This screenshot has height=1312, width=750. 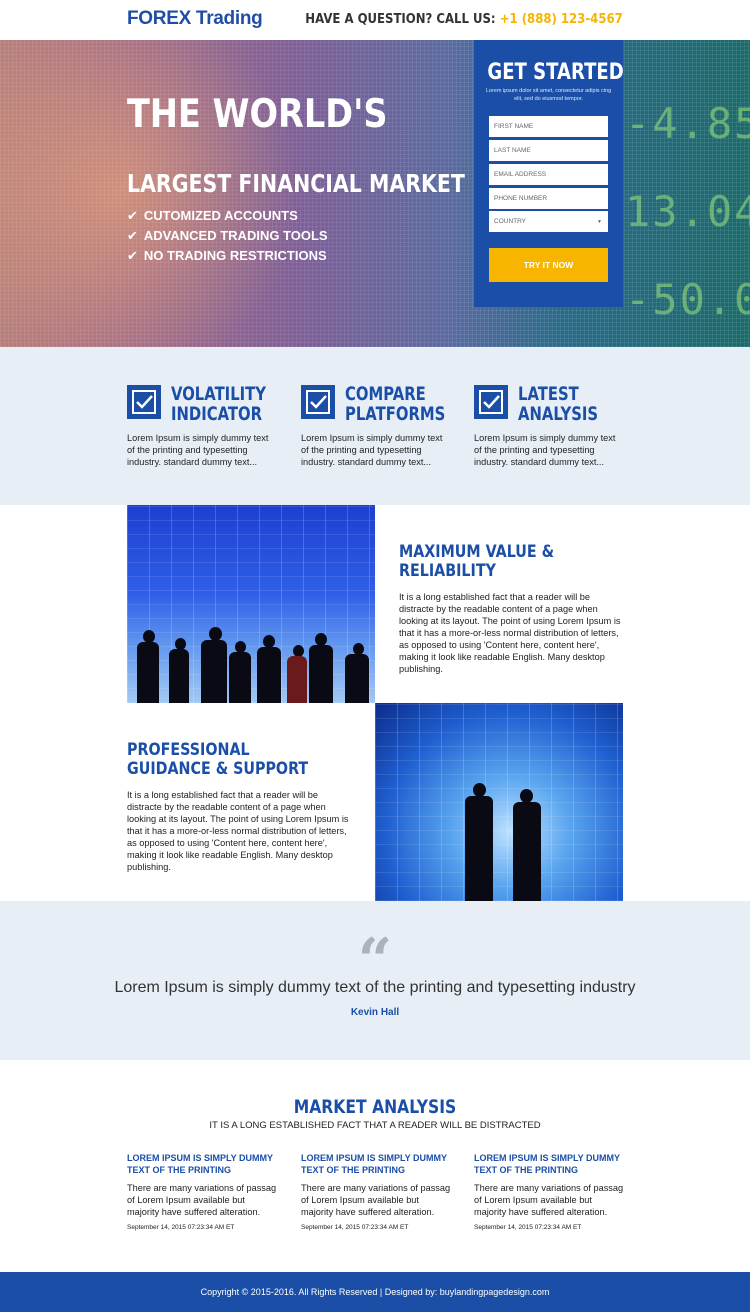 What do you see at coordinates (561, 19) in the screenshot?
I see `phone-link: +1 (888) 123-4567` at bounding box center [561, 19].